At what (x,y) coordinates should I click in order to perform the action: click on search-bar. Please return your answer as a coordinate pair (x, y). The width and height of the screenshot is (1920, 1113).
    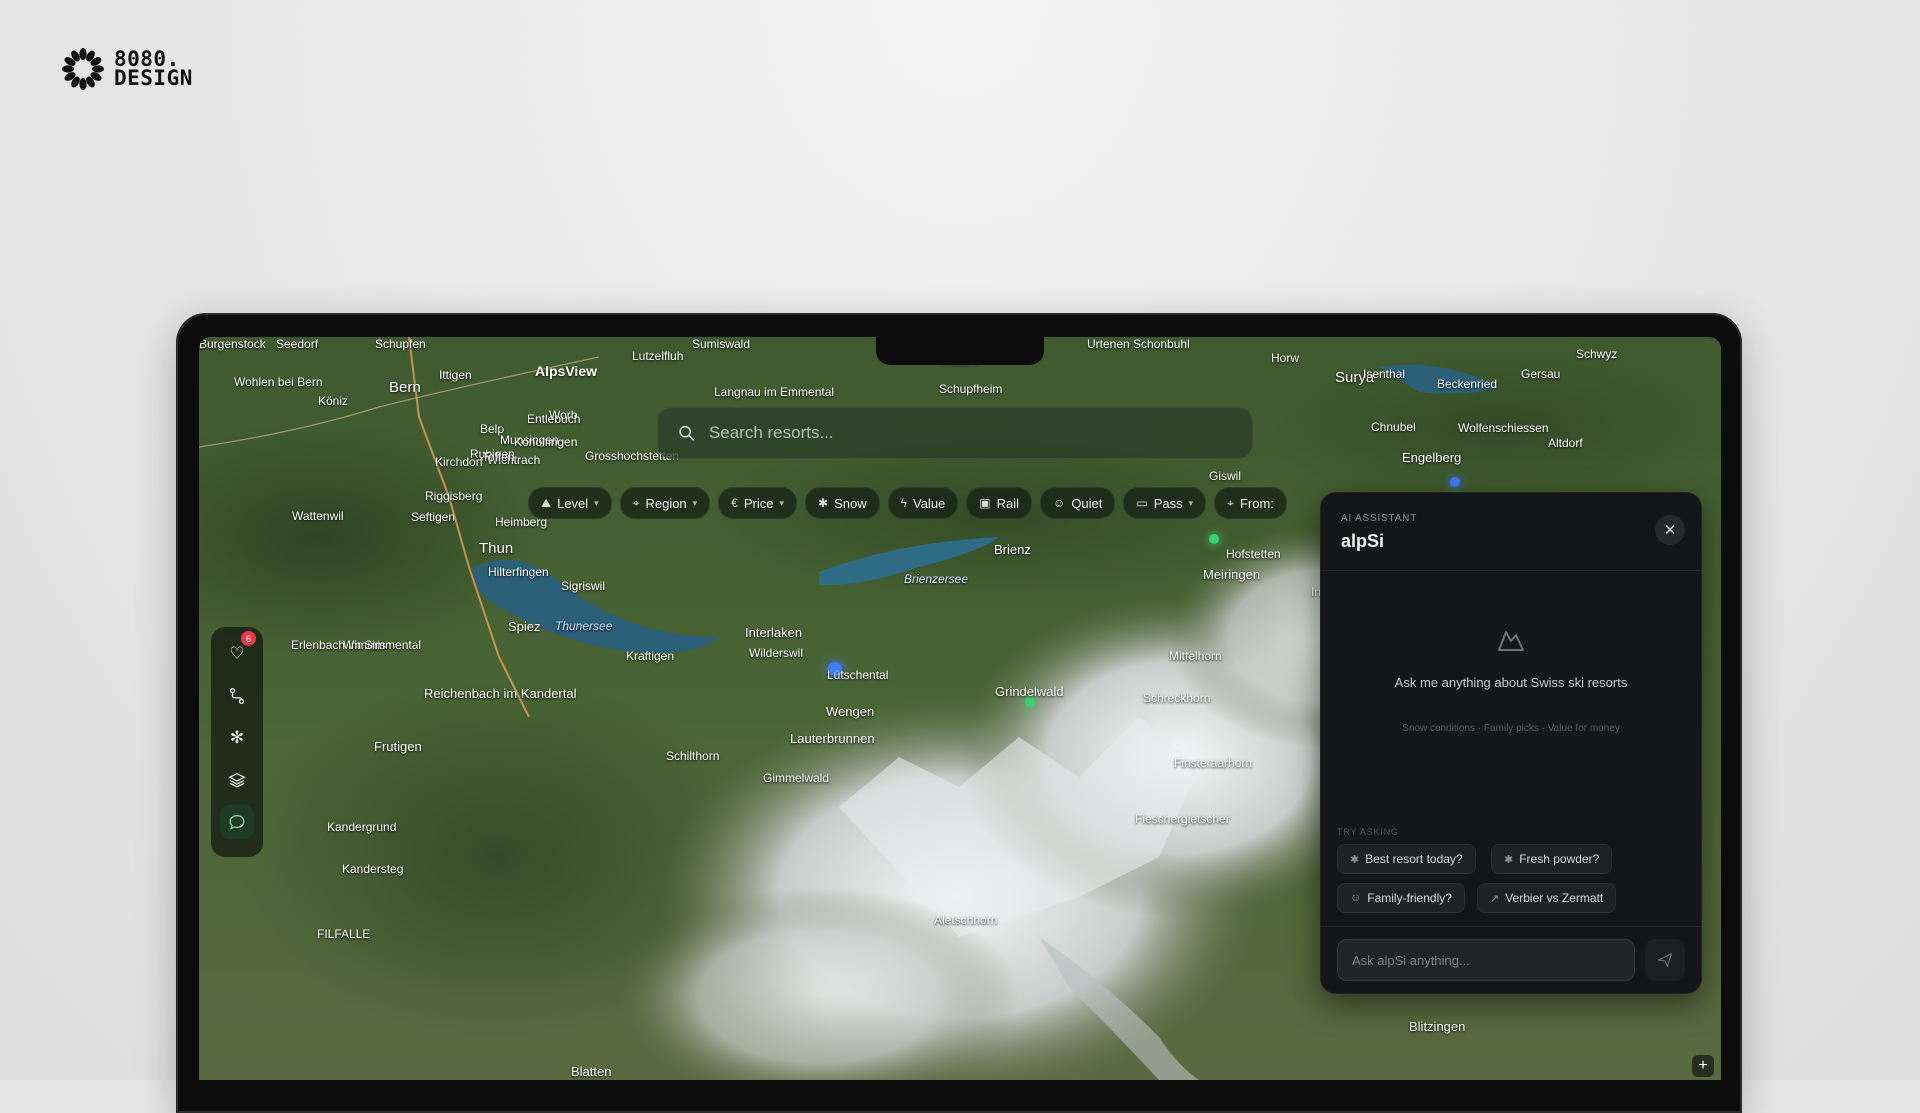
    Looking at the image, I should click on (955, 433).